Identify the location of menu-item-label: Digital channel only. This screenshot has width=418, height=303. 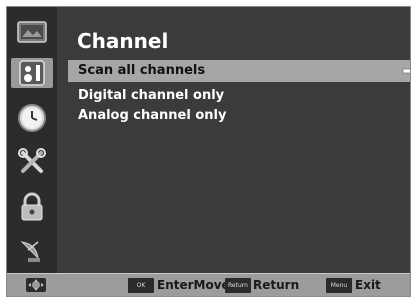
(151, 95).